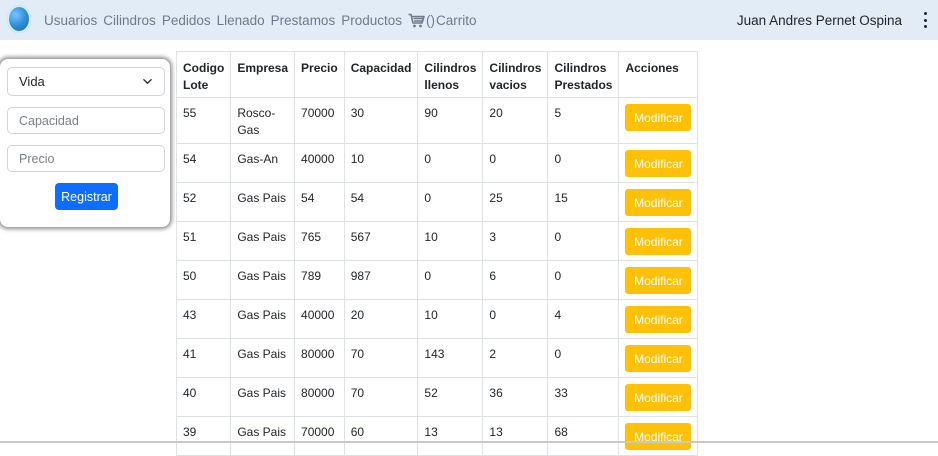  Describe the element at coordinates (319, 74) in the screenshot. I see `header-precio: Precio` at that location.